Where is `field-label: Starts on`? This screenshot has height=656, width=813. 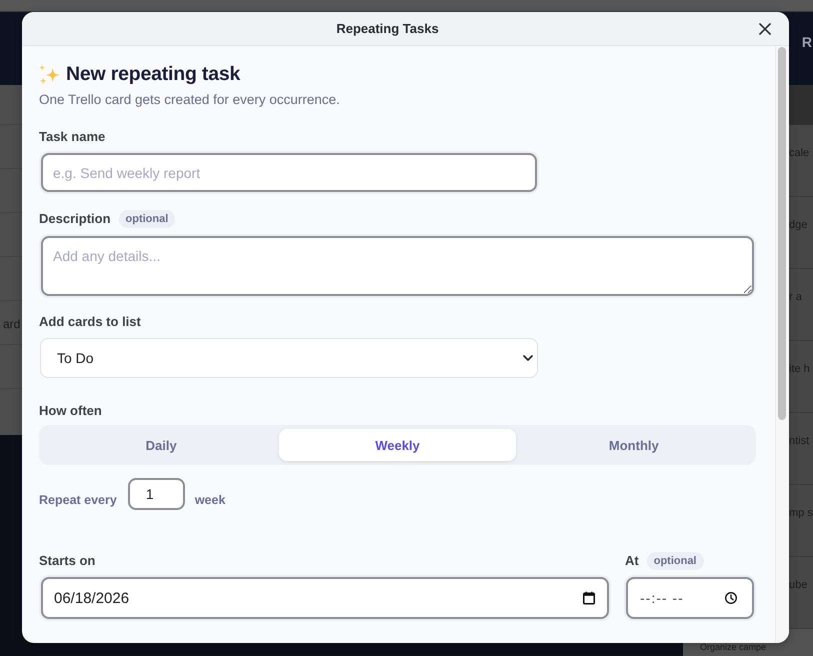 field-label: Starts on is located at coordinates (67, 561).